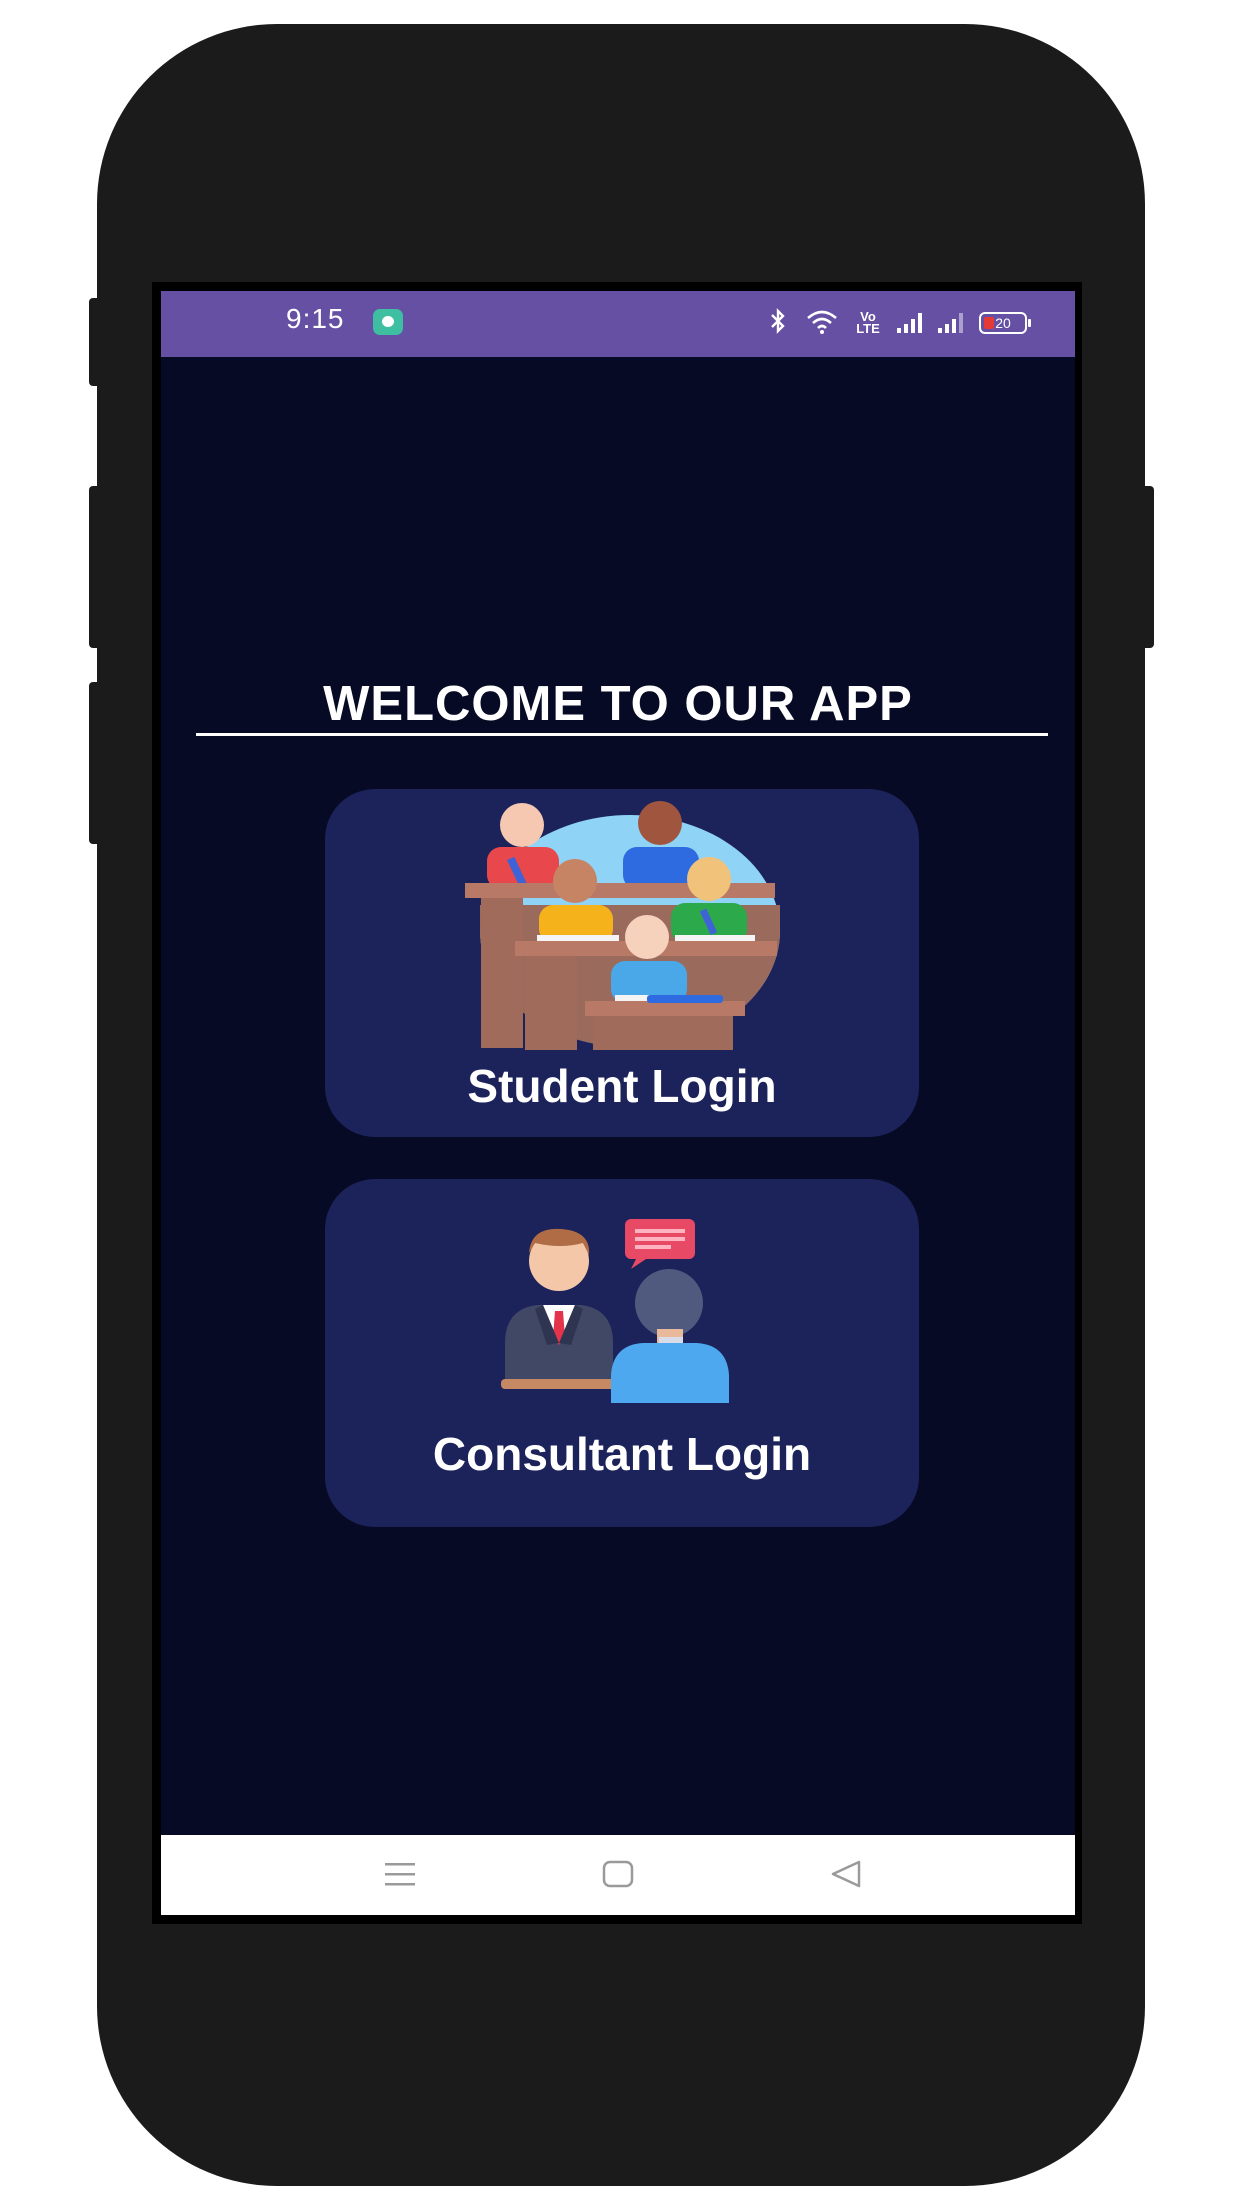  I want to click on consultant-meeting-icon, so click(621, 1315).